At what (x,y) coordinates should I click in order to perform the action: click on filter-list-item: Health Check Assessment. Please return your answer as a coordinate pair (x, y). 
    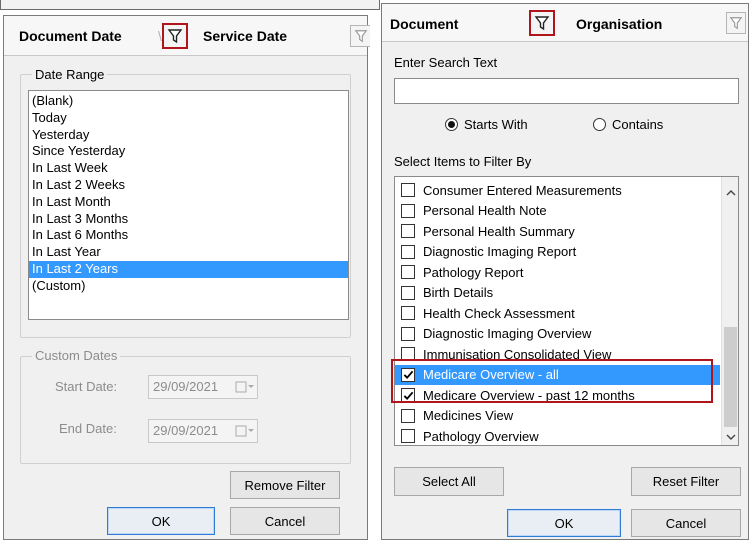
    Looking at the image, I should click on (557, 313).